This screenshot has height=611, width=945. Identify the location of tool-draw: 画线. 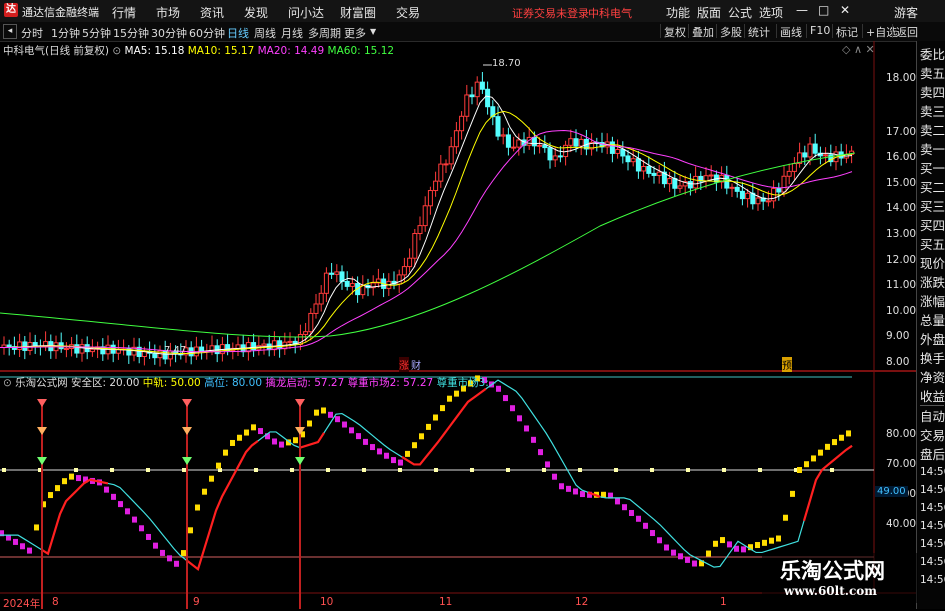
(790, 31).